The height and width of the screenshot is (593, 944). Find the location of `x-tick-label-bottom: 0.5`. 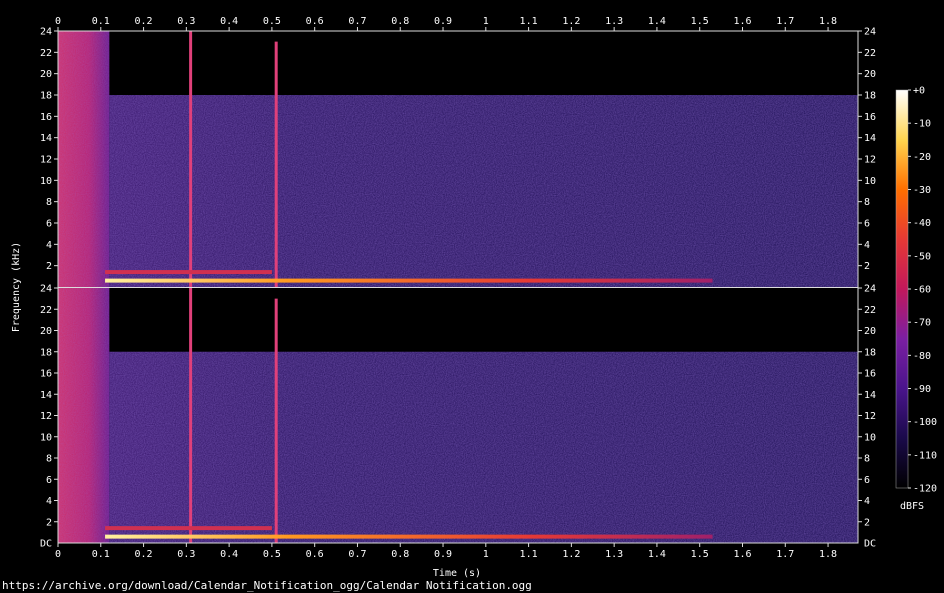

x-tick-label-bottom: 0.5 is located at coordinates (272, 554).